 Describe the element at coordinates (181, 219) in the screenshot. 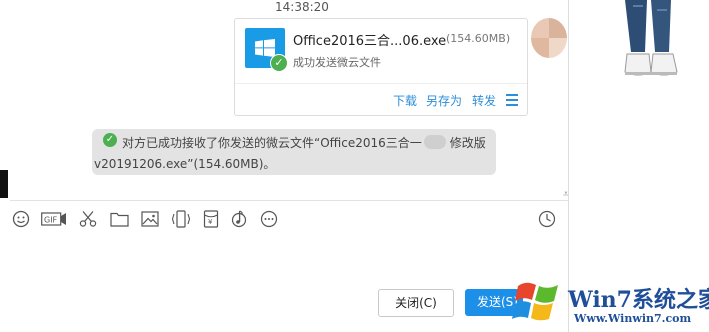

I see `shake-icon` at that location.